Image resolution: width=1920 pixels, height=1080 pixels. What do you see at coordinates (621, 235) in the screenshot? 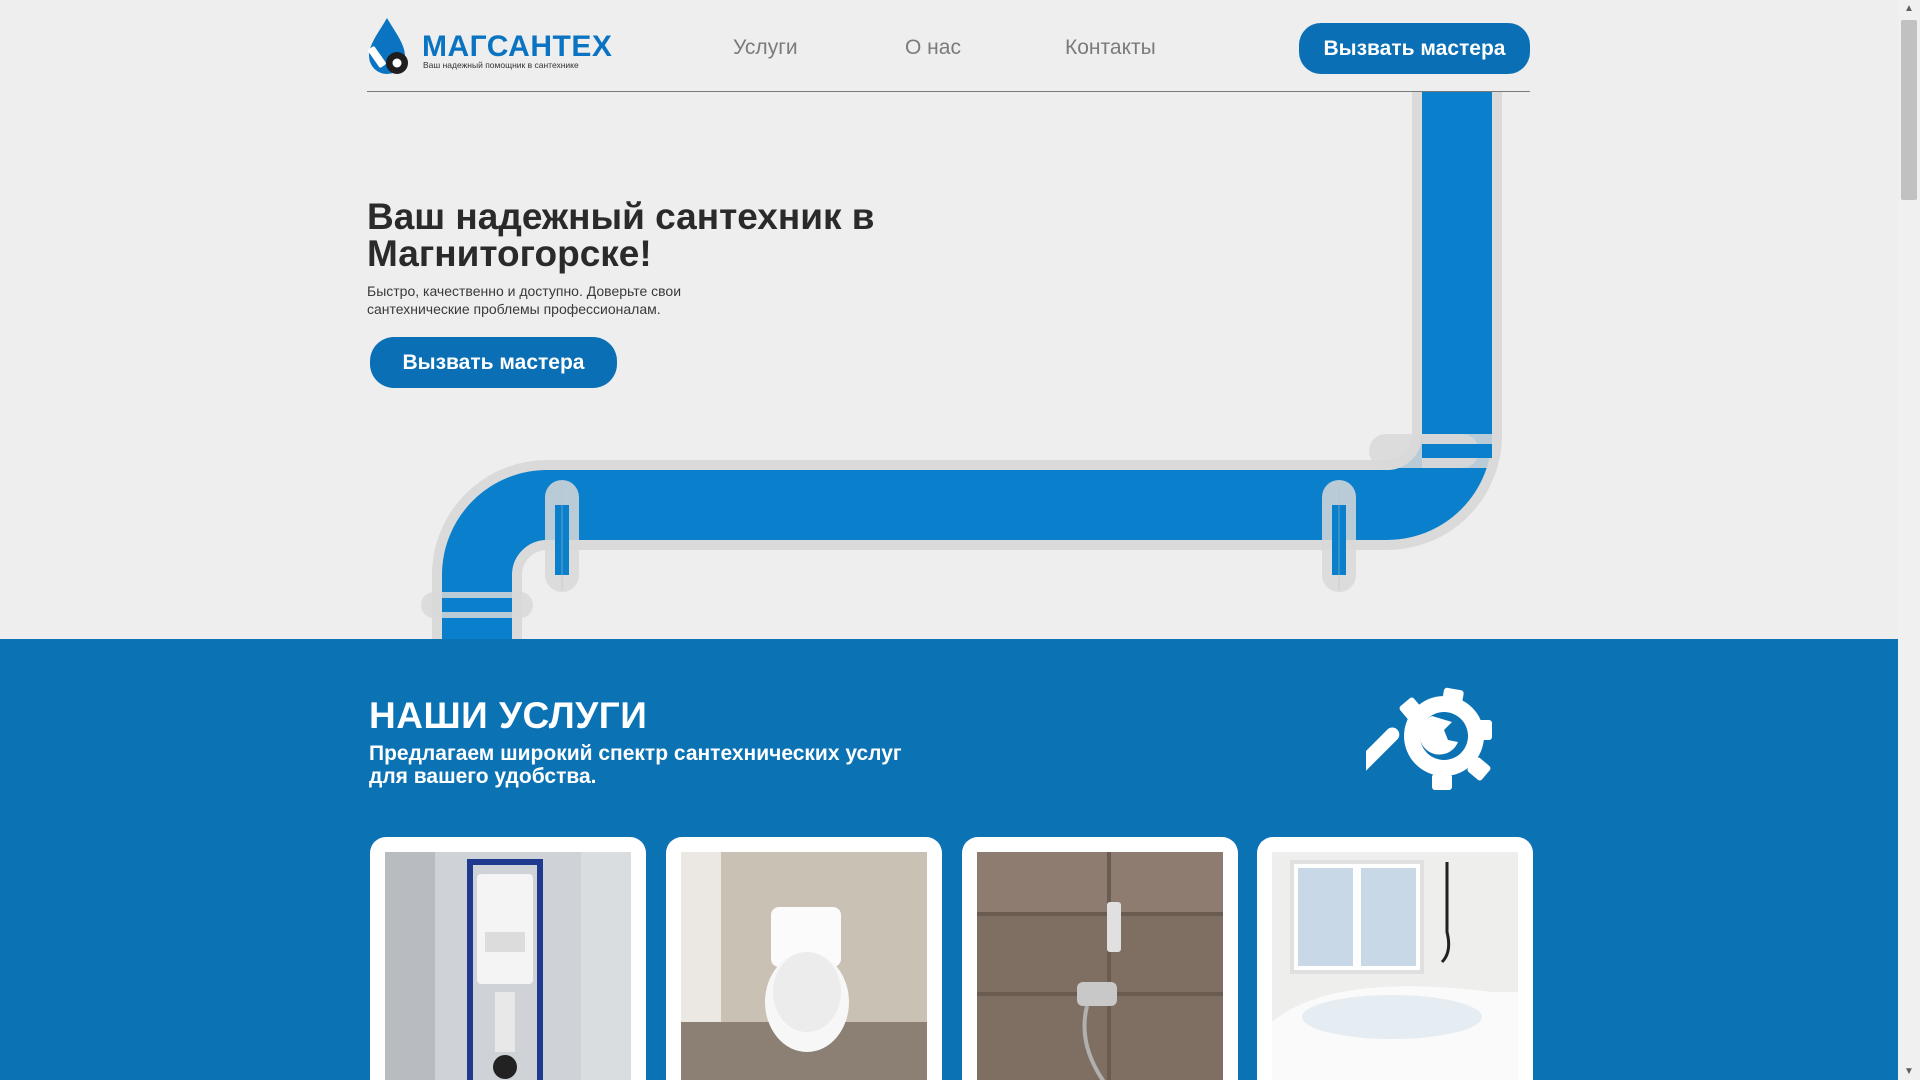
I see `hero-title: Ваш надежный сантехник в Магнитогорске!` at bounding box center [621, 235].